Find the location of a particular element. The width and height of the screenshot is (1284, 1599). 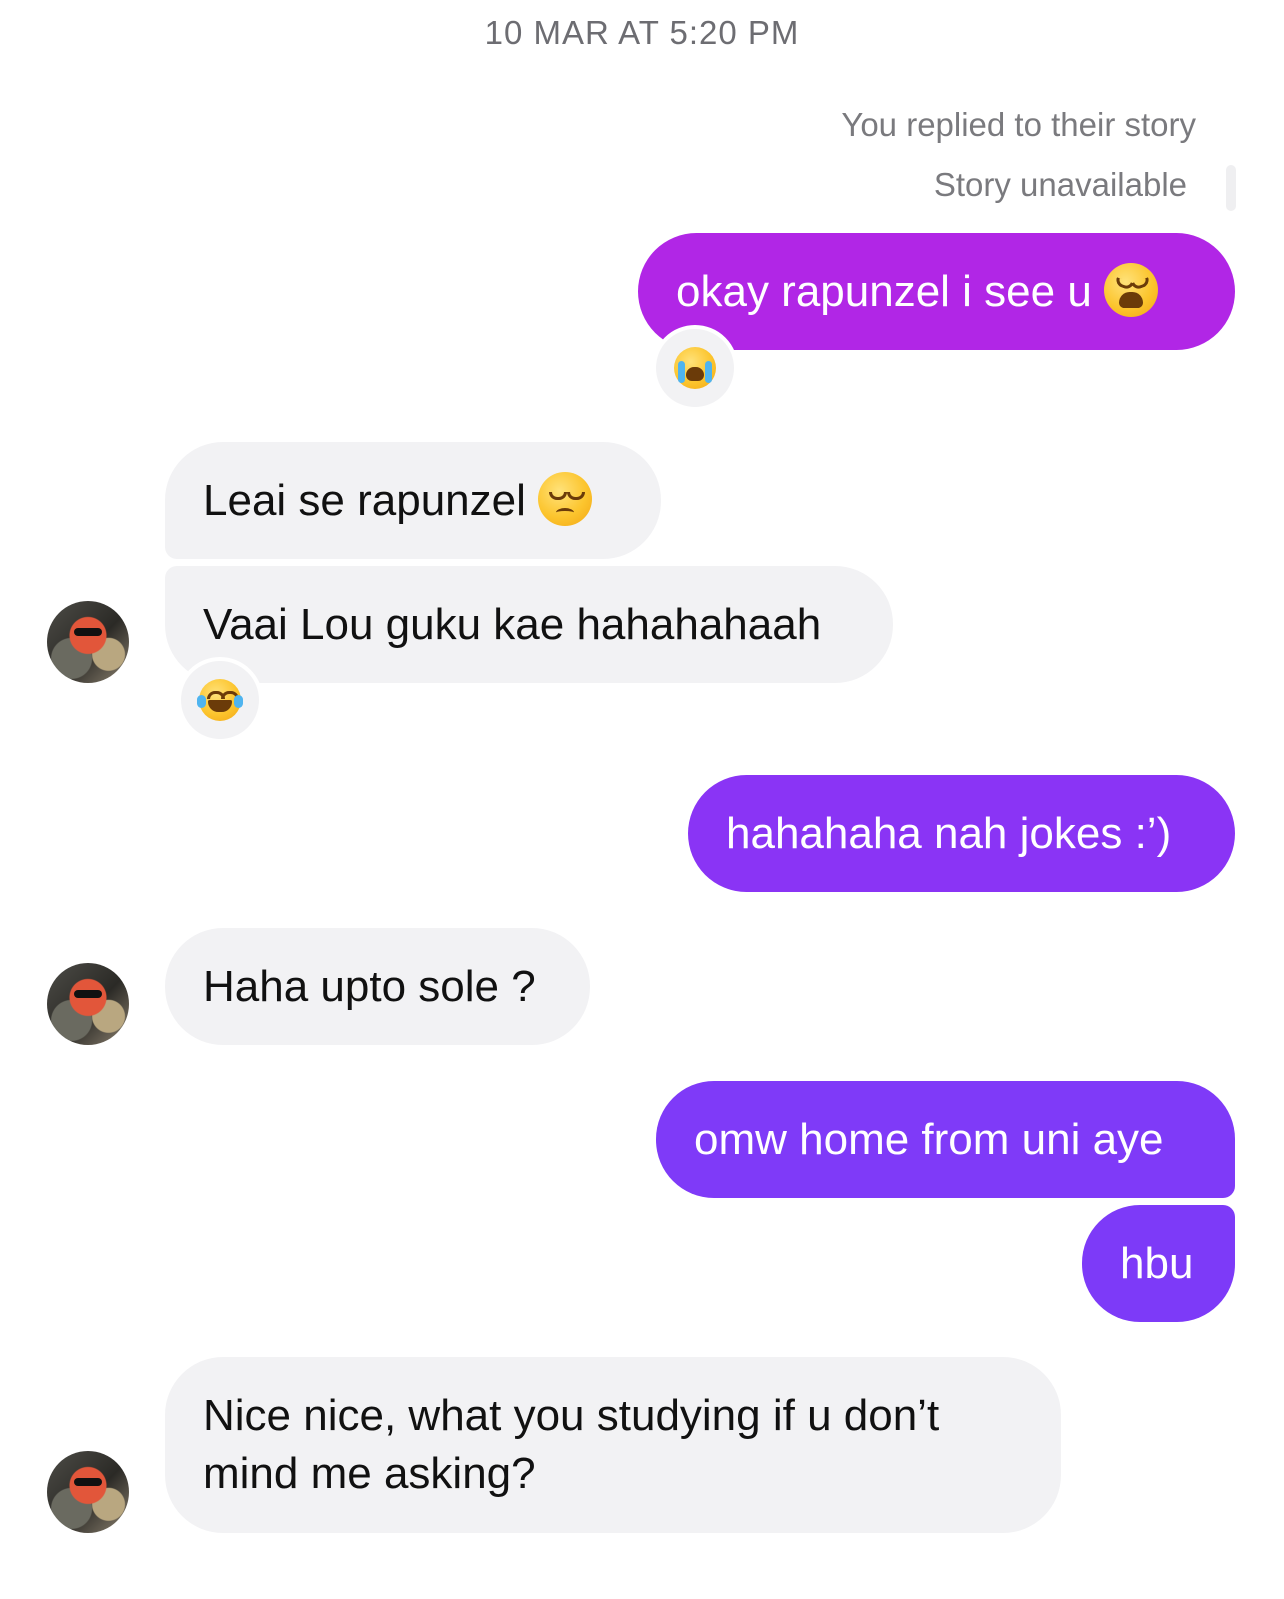

message-text: okay rapunzel i see u is located at coordinates (884, 291).